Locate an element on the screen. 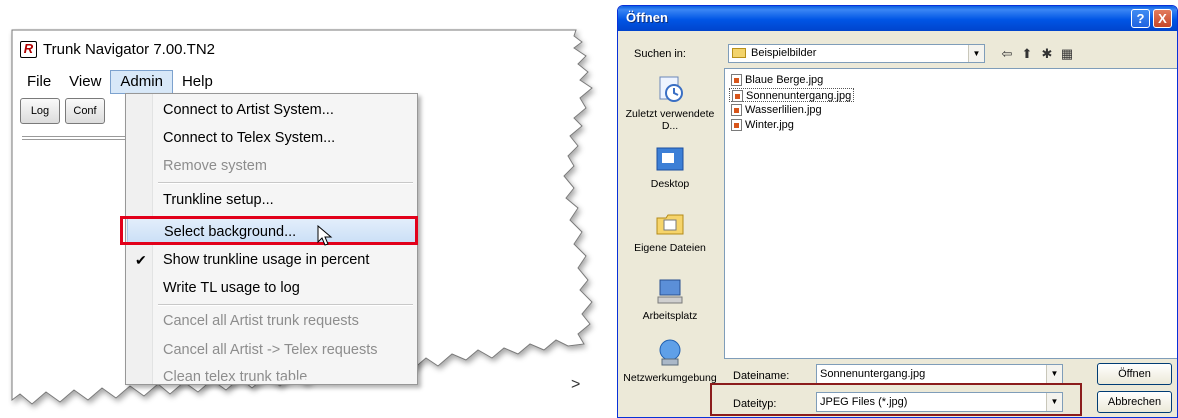  look-in-label: Suchen in: is located at coordinates (660, 54).